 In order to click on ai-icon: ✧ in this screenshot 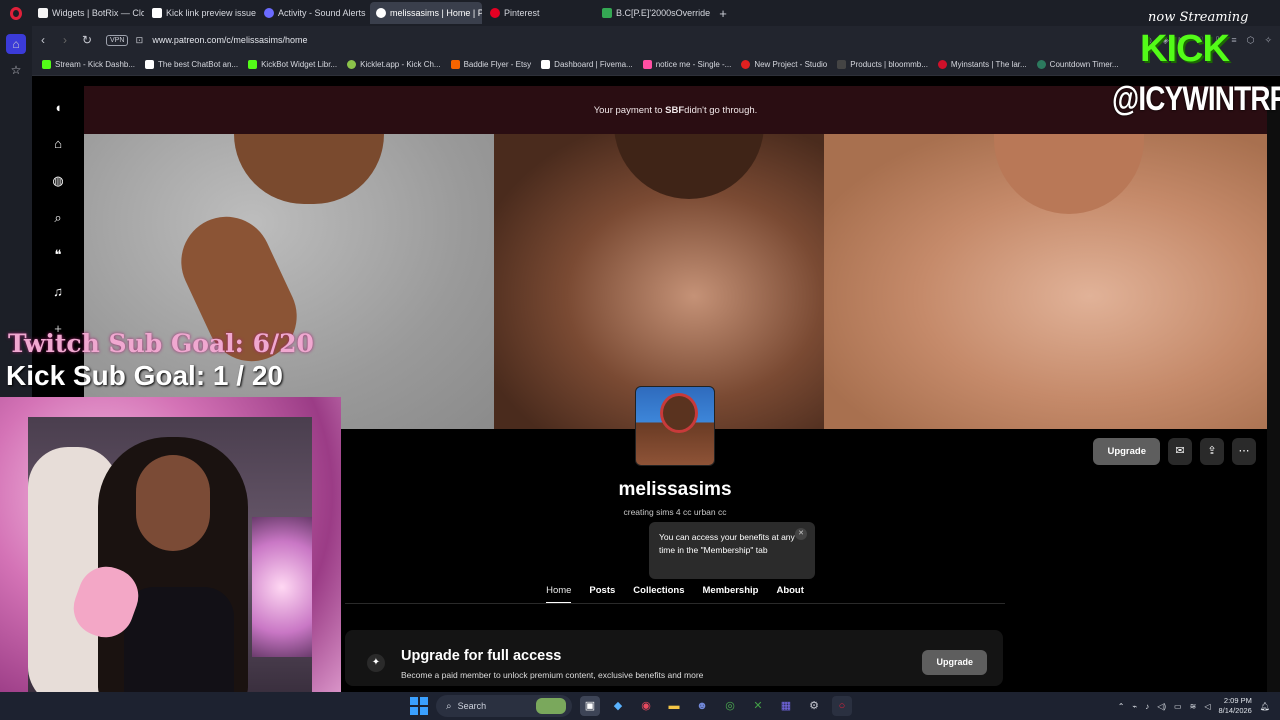, I will do `click(1268, 40)`.